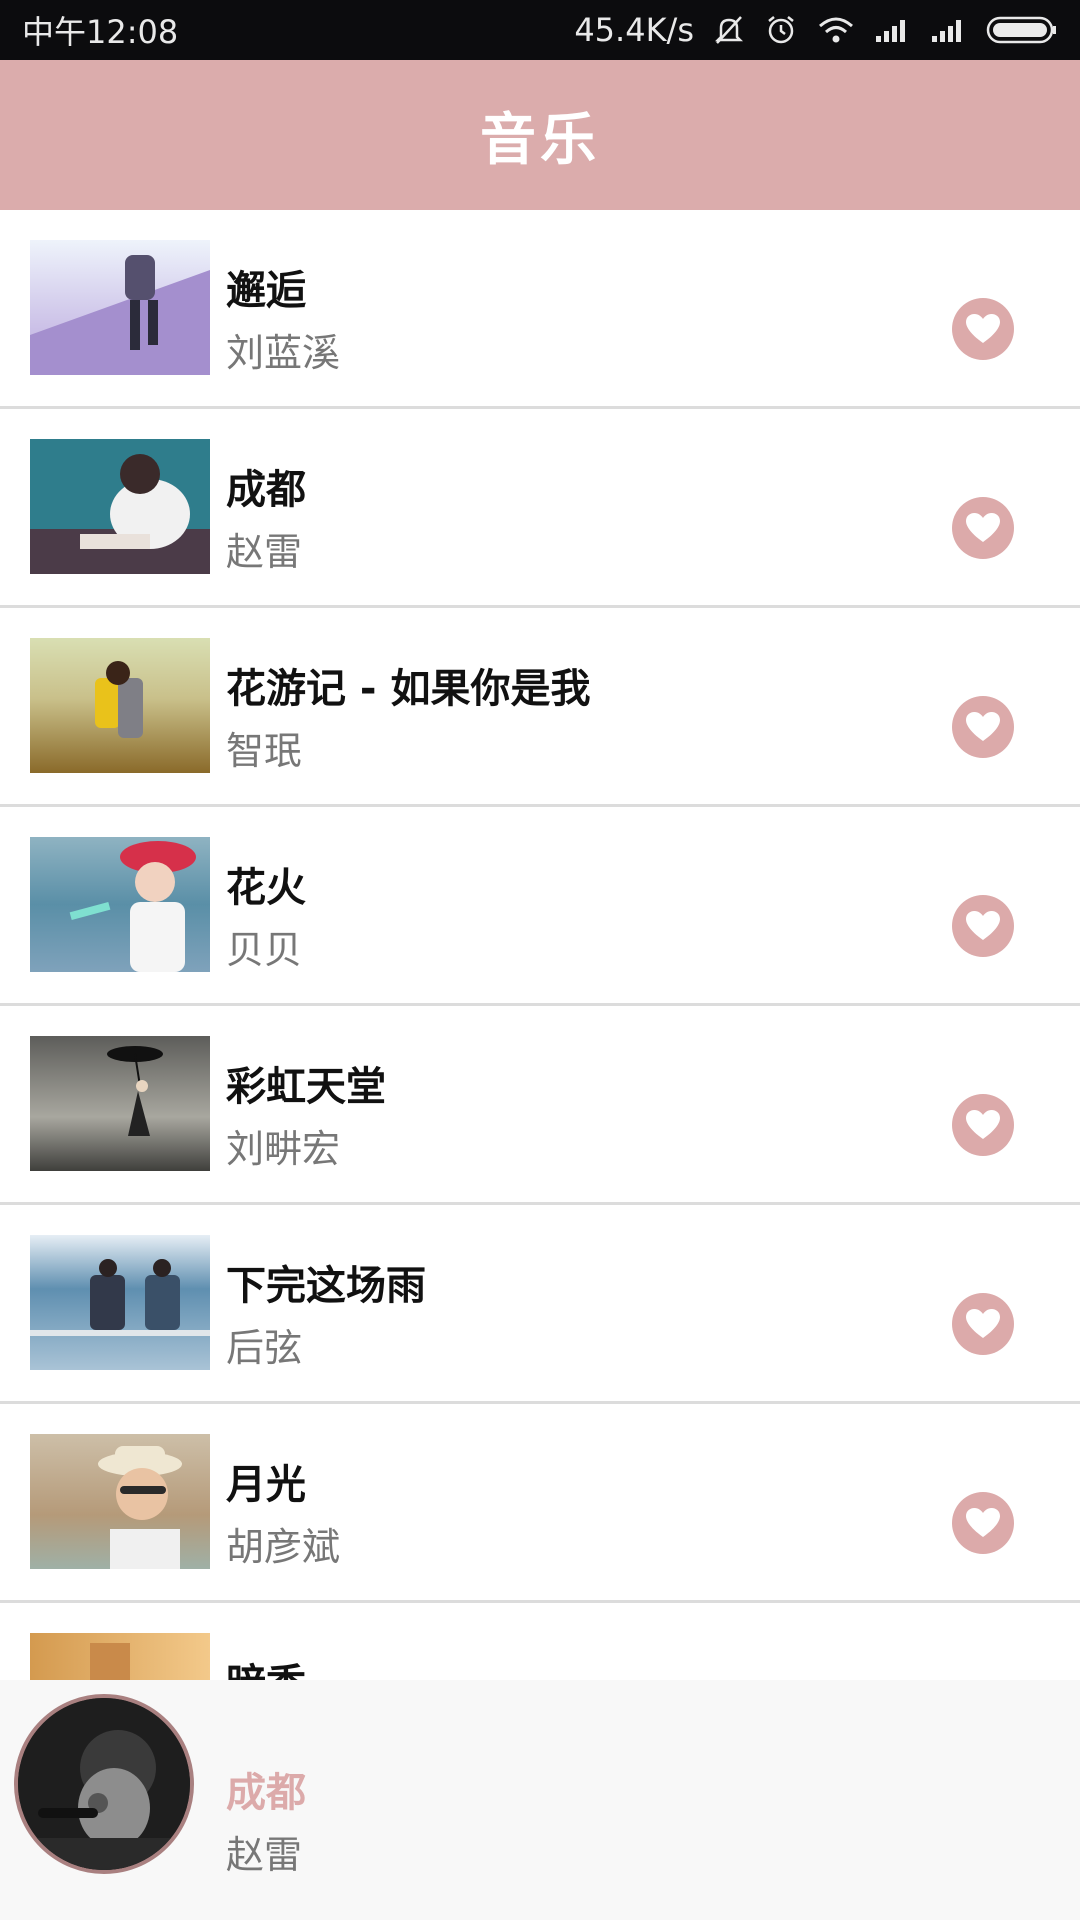 The height and width of the screenshot is (1920, 1080). Describe the element at coordinates (283, 1547) in the screenshot. I see `song-artist: 胡彦斌` at that location.